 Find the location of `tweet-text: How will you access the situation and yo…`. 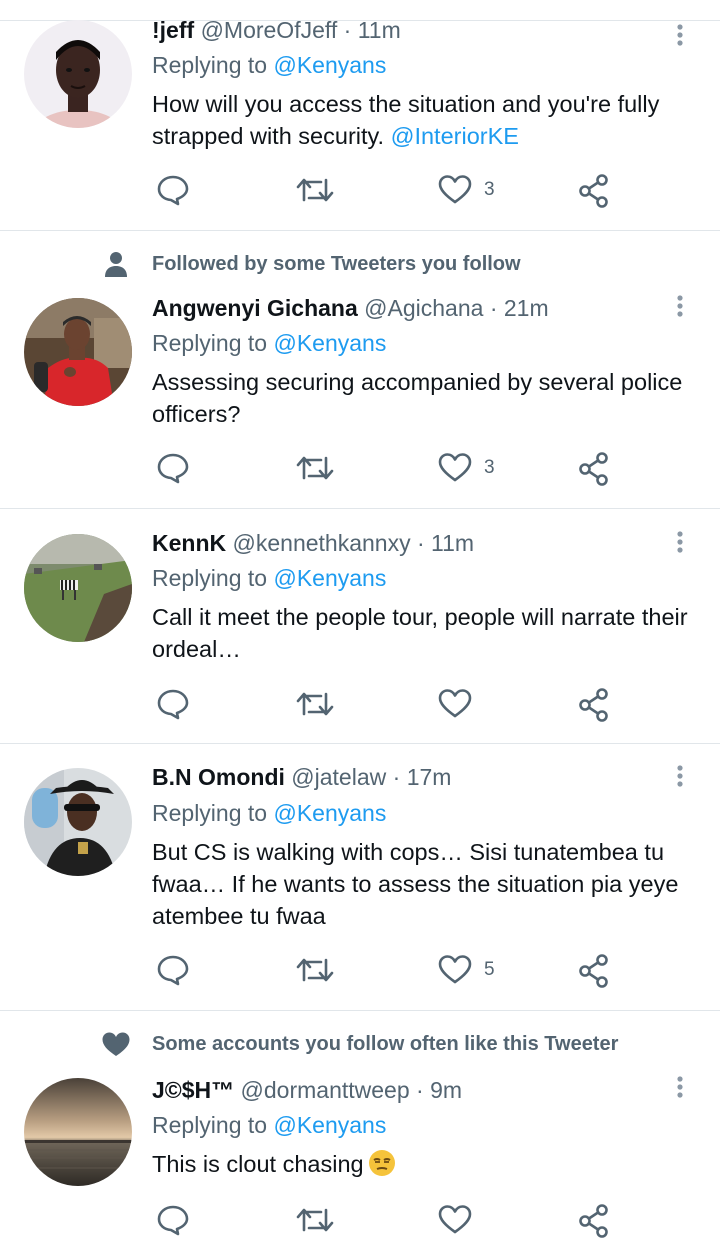

tweet-text: How will you access the situation and yo… is located at coordinates (424, 120).